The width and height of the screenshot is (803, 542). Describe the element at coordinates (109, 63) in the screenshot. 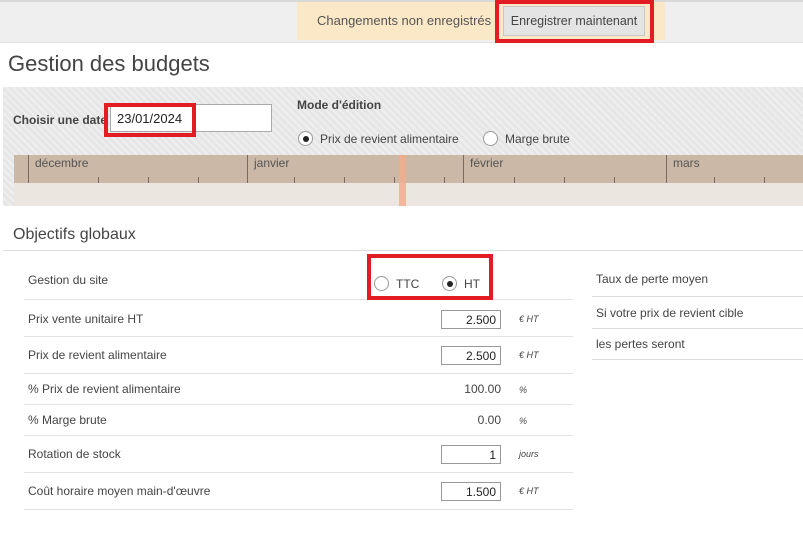

I see `page-title: Gestion des budgets` at that location.